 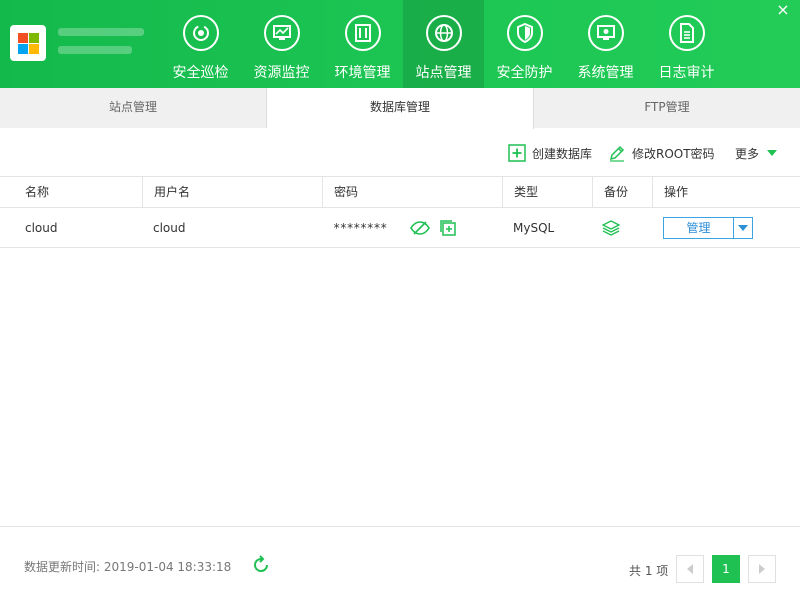 I want to click on more-dropdown: 更多, so click(x=756, y=153).